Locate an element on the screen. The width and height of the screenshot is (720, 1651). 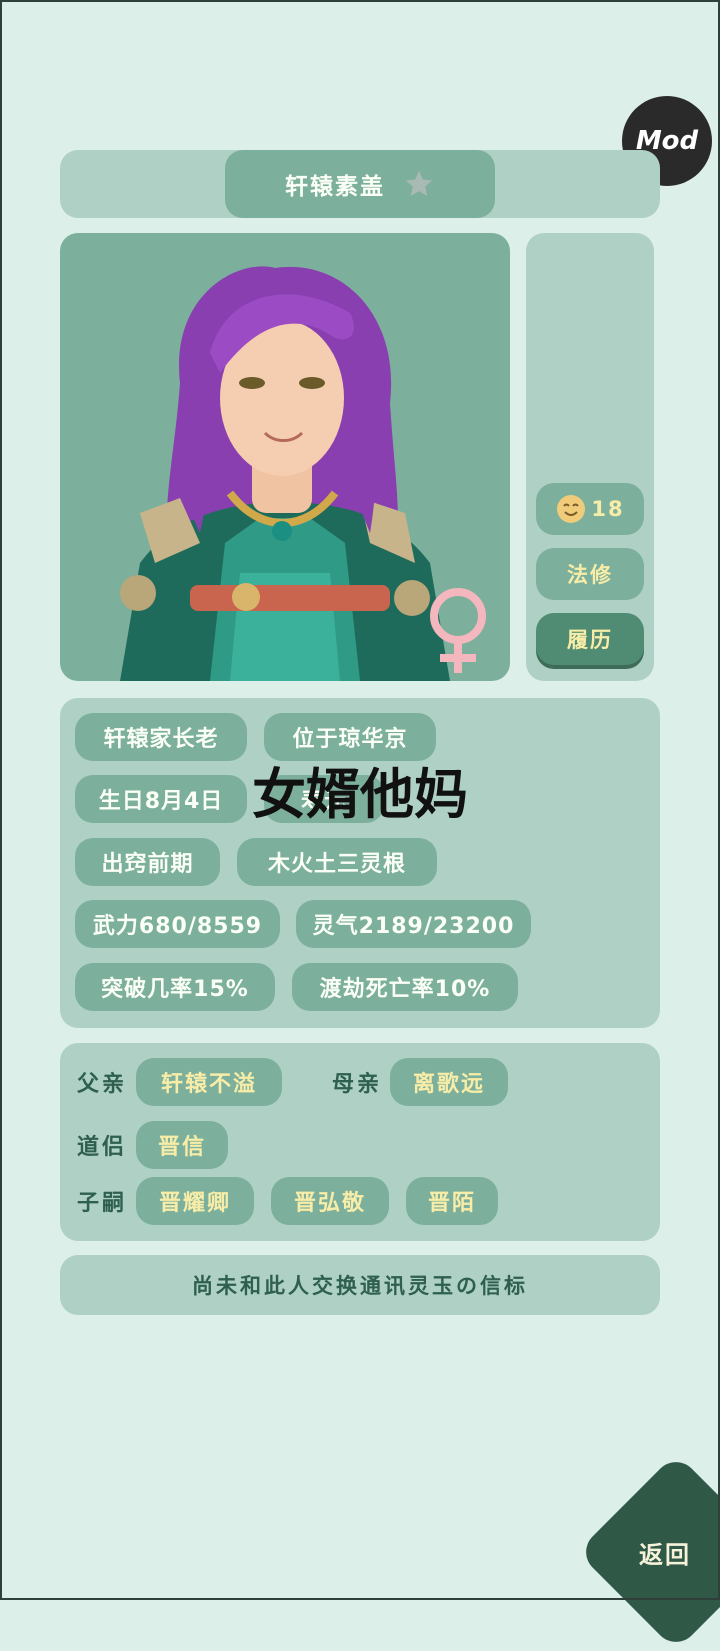
beacon-text: 尚未和此人交换通讯灵玉の信标 is located at coordinates (360, 1286).